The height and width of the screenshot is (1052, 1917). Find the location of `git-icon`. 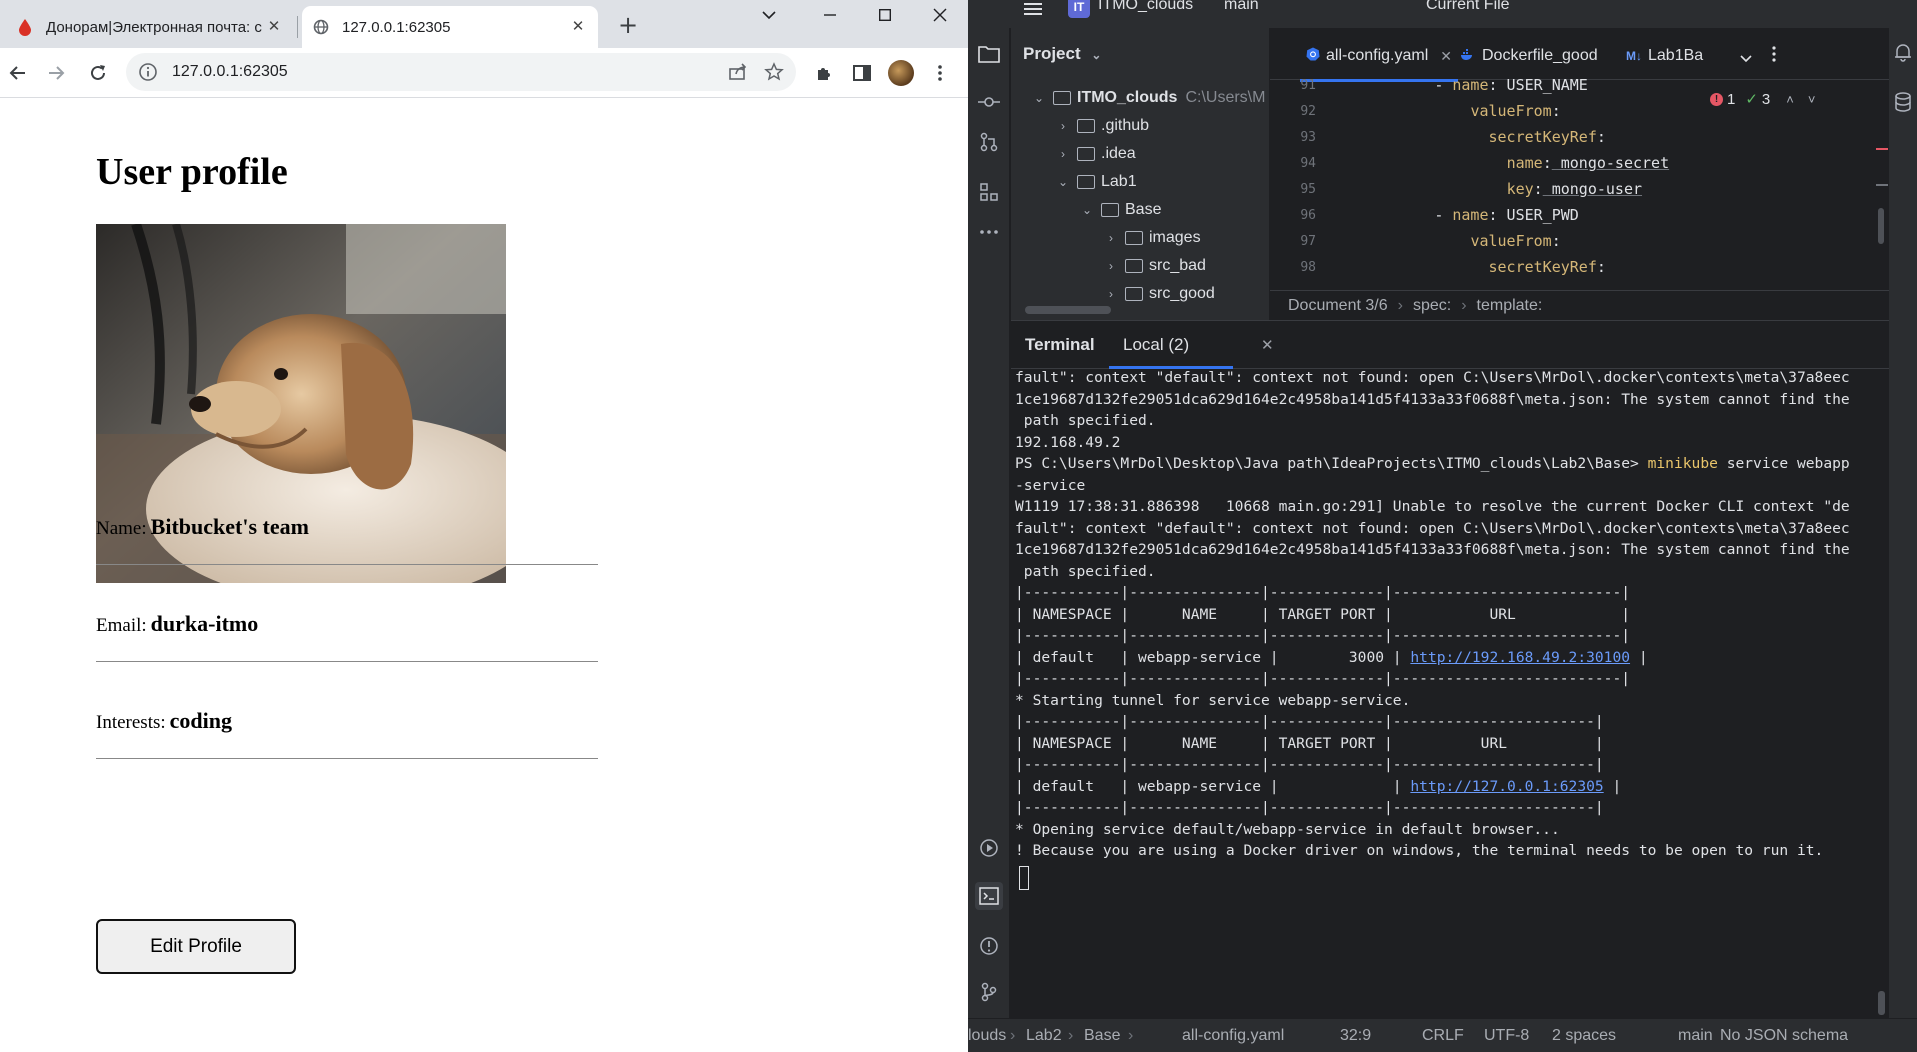

git-icon is located at coordinates (989, 992).